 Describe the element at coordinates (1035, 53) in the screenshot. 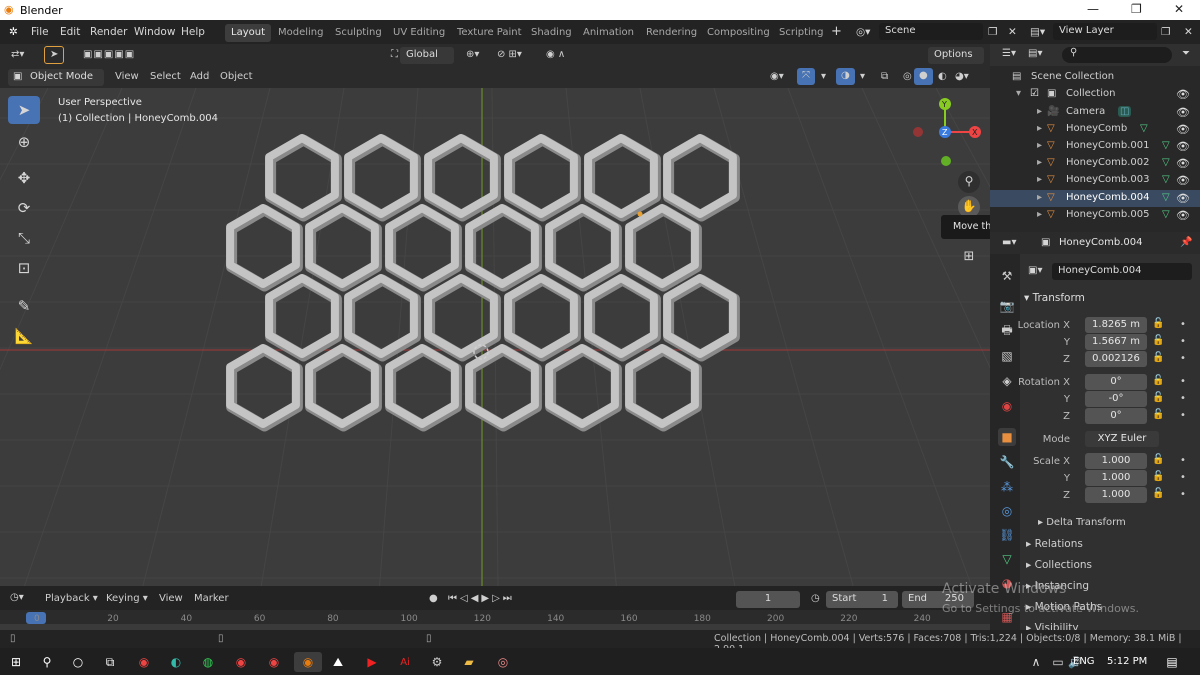

I see `display-mode-icon: ▤▾` at that location.